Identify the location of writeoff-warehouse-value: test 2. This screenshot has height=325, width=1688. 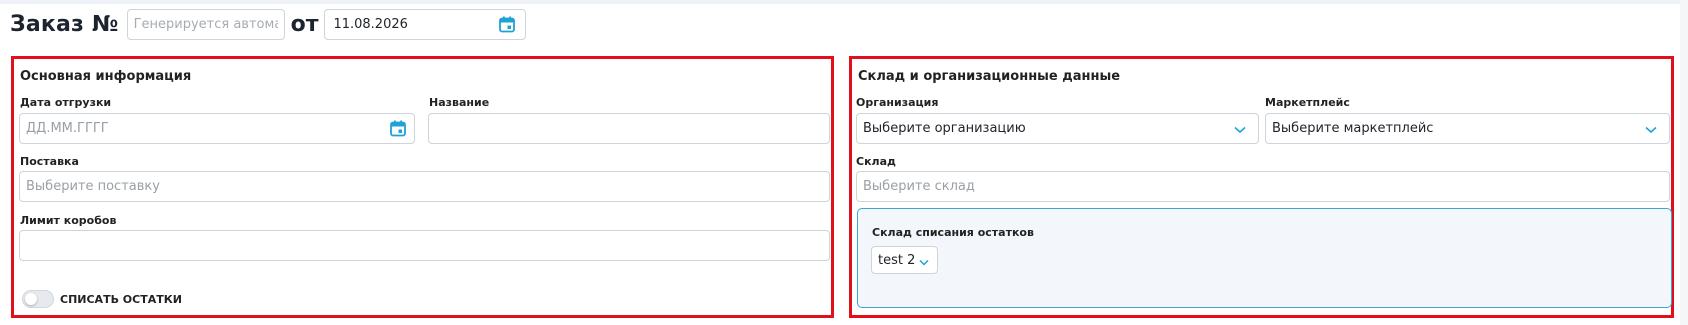
(897, 260).